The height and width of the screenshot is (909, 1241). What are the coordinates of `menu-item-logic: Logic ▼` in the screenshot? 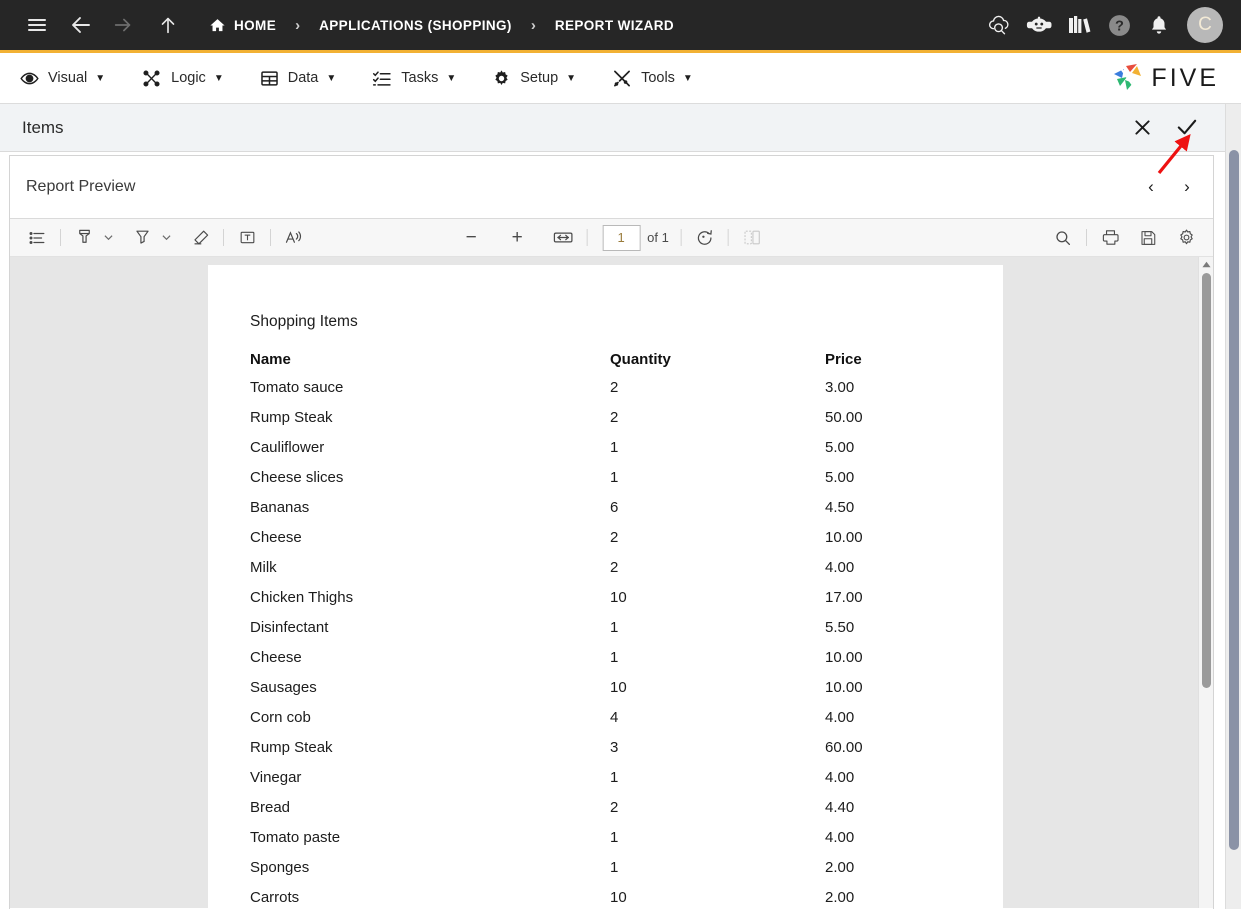 It's located at (182, 78).